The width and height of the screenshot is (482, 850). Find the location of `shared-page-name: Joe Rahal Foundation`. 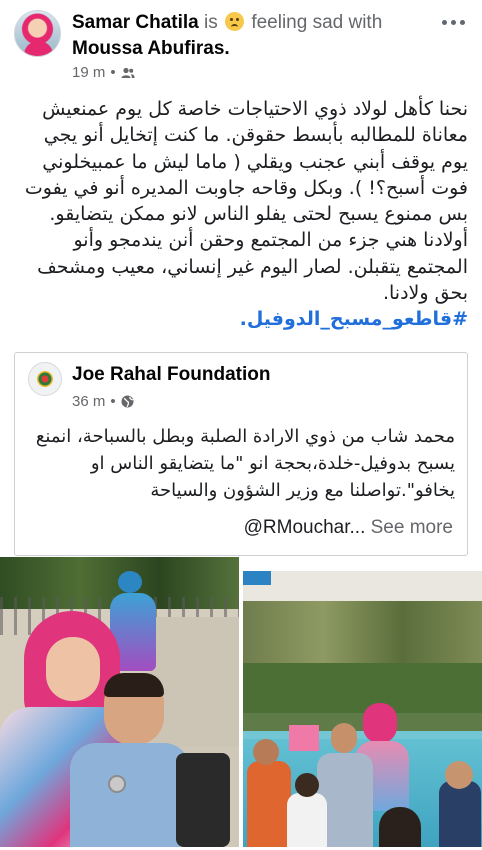

shared-page-name: Joe Rahal Foundation is located at coordinates (171, 375).